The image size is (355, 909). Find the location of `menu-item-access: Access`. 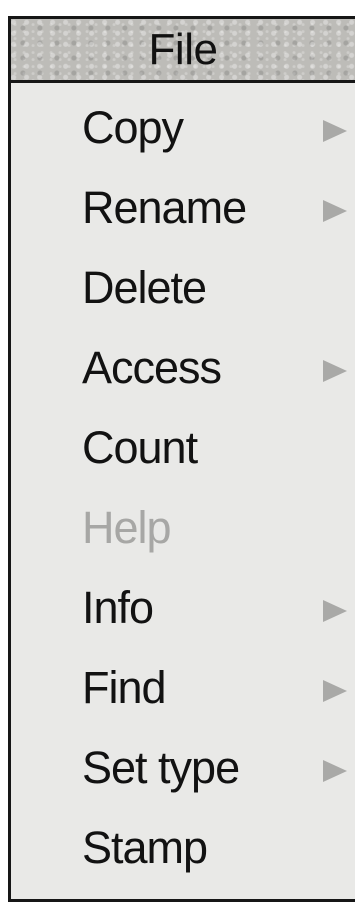

menu-item-access: Access is located at coordinates (183, 371).